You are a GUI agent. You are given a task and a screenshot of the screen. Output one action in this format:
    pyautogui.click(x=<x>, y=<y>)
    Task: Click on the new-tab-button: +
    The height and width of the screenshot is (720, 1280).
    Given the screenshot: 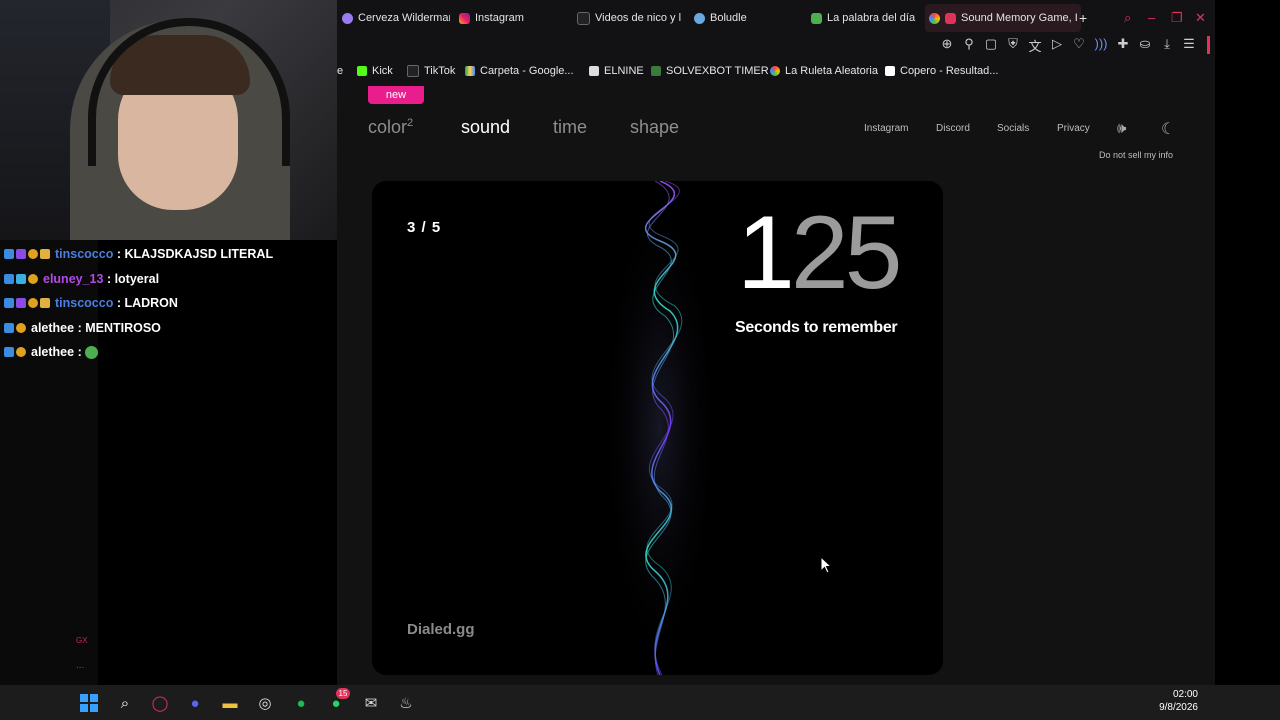 What is the action you would take?
    pyautogui.click(x=1087, y=18)
    